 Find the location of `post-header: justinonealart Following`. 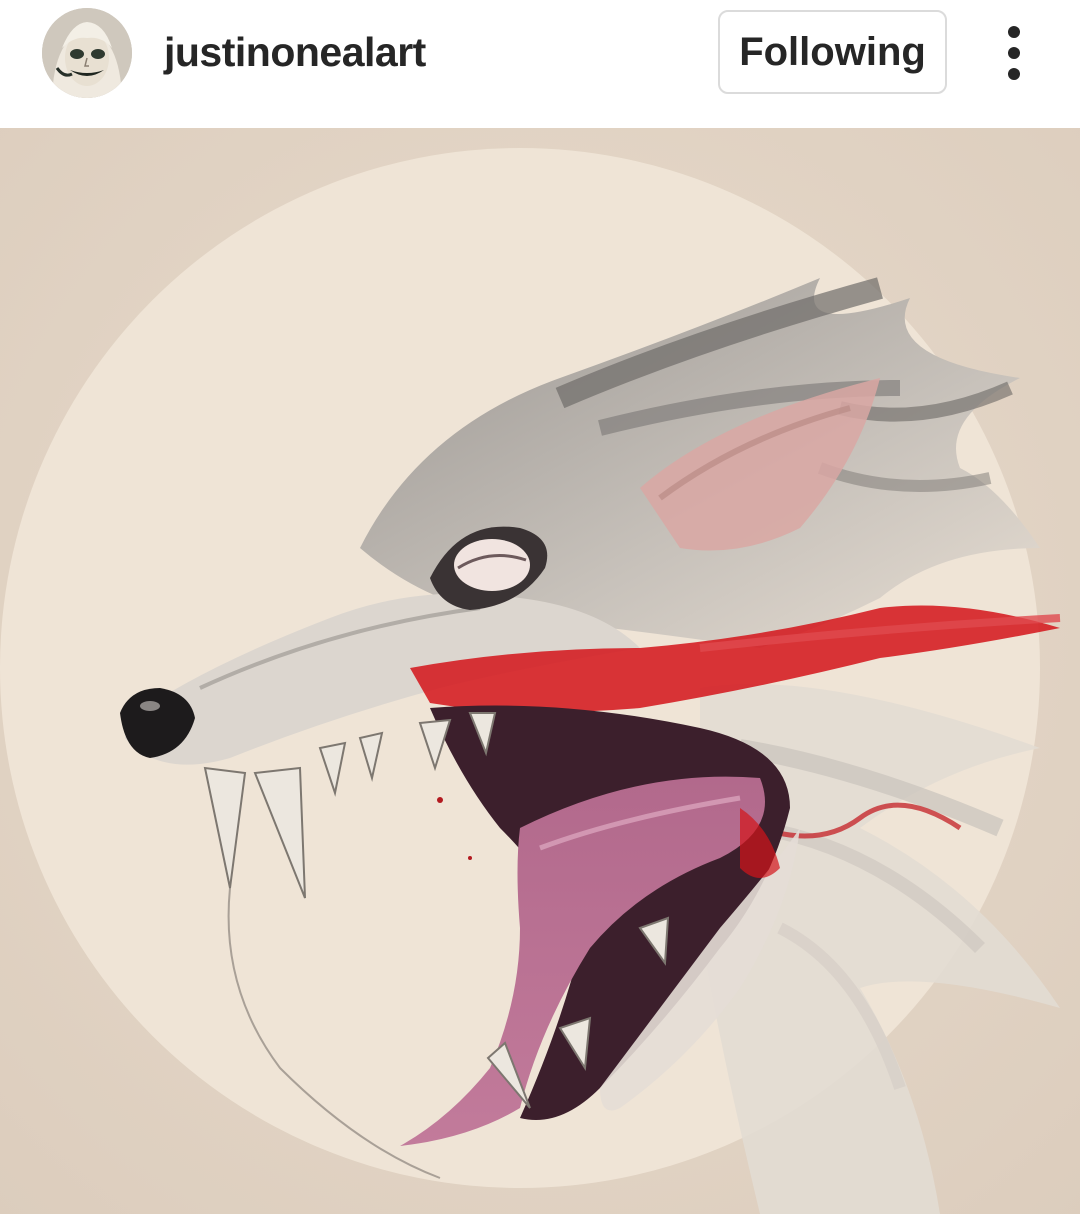

post-header: justinonealart Following is located at coordinates (540, 64).